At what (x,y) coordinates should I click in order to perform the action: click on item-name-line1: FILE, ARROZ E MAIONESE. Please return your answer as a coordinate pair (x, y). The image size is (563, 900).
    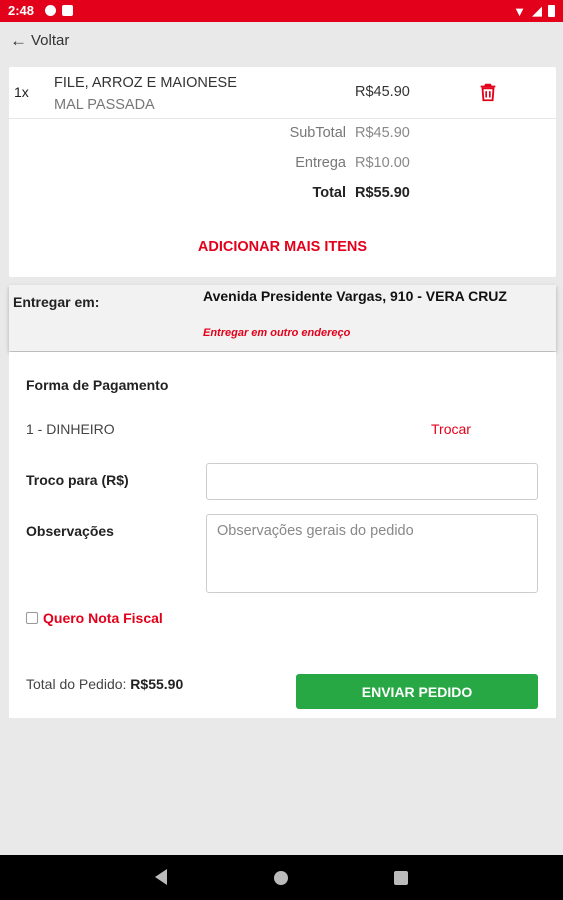
    Looking at the image, I should click on (145, 83).